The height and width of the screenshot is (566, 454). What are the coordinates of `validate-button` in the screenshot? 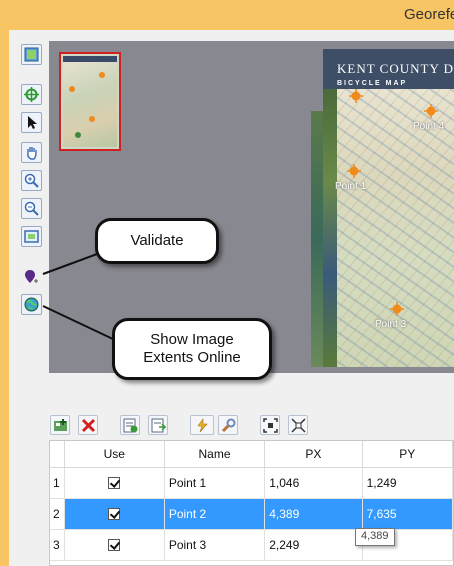 It's located at (31, 276).